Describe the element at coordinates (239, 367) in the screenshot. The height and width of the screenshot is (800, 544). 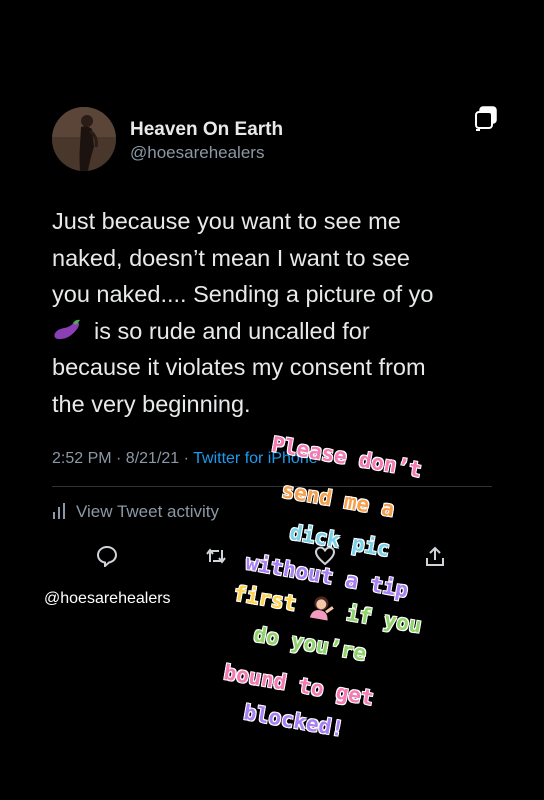
I see `tweet-line: because it violates my consent from` at that location.